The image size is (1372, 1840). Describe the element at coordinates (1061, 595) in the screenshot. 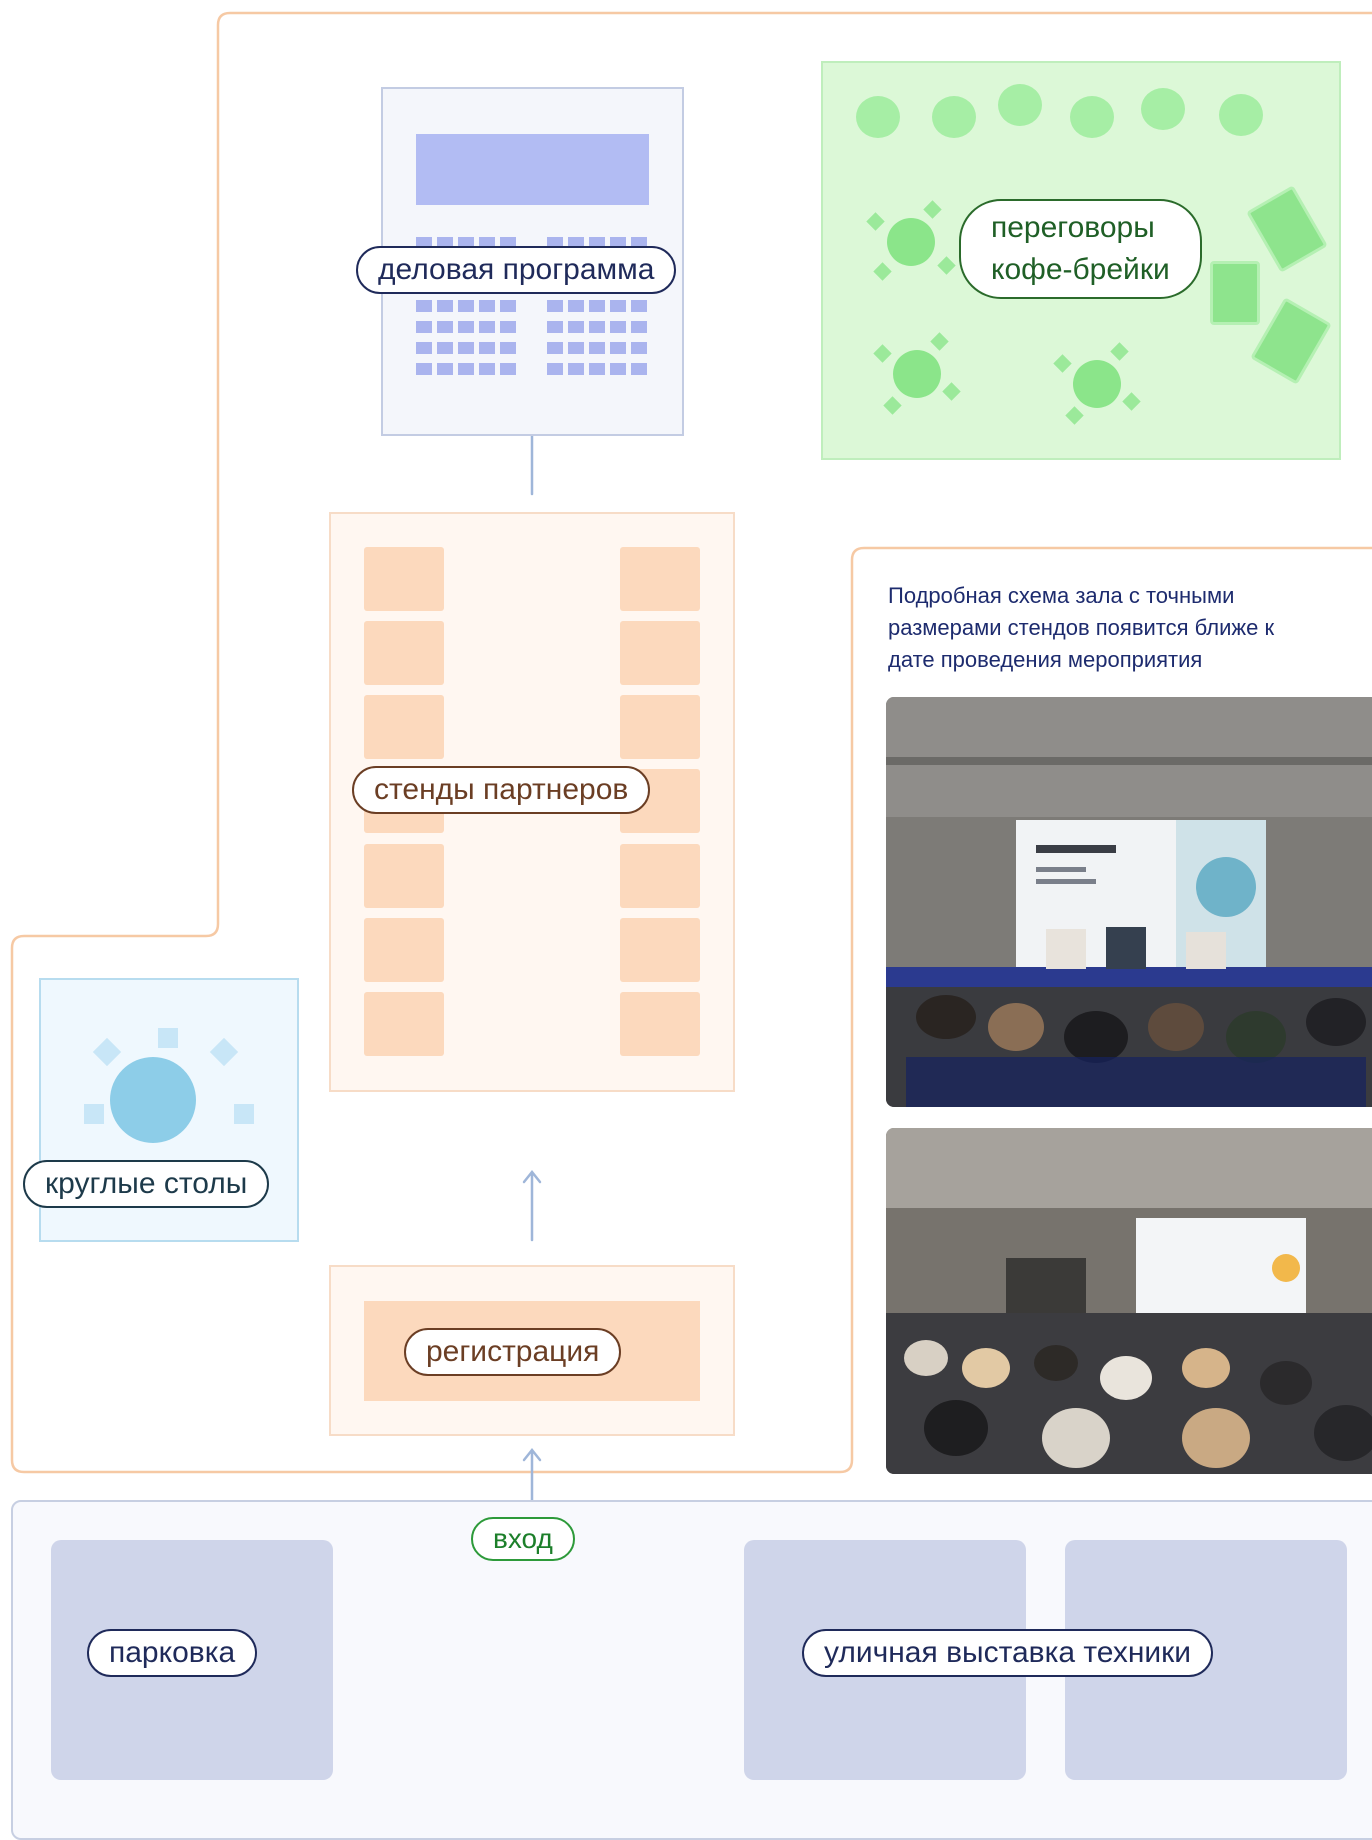

I see `info-line-1: Подробная схема зала с точными` at that location.